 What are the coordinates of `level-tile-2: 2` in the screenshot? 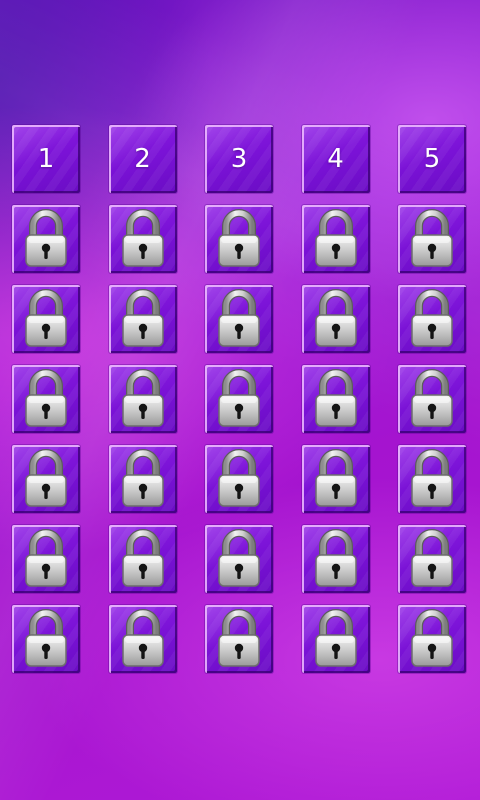 It's located at (142, 159).